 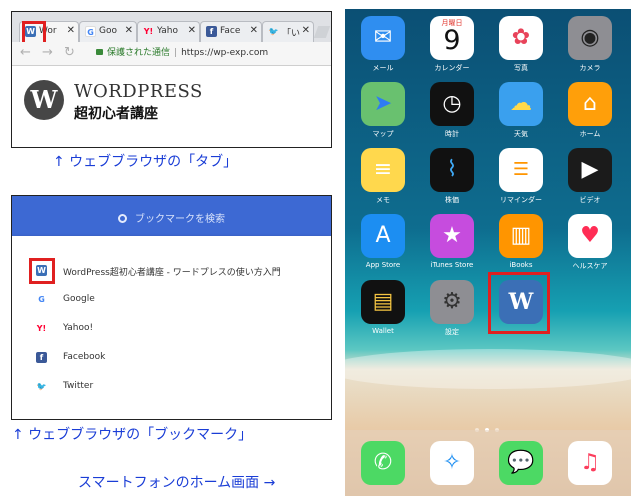 What do you see at coordinates (383, 134) in the screenshot?
I see `app-label: マップ` at bounding box center [383, 134].